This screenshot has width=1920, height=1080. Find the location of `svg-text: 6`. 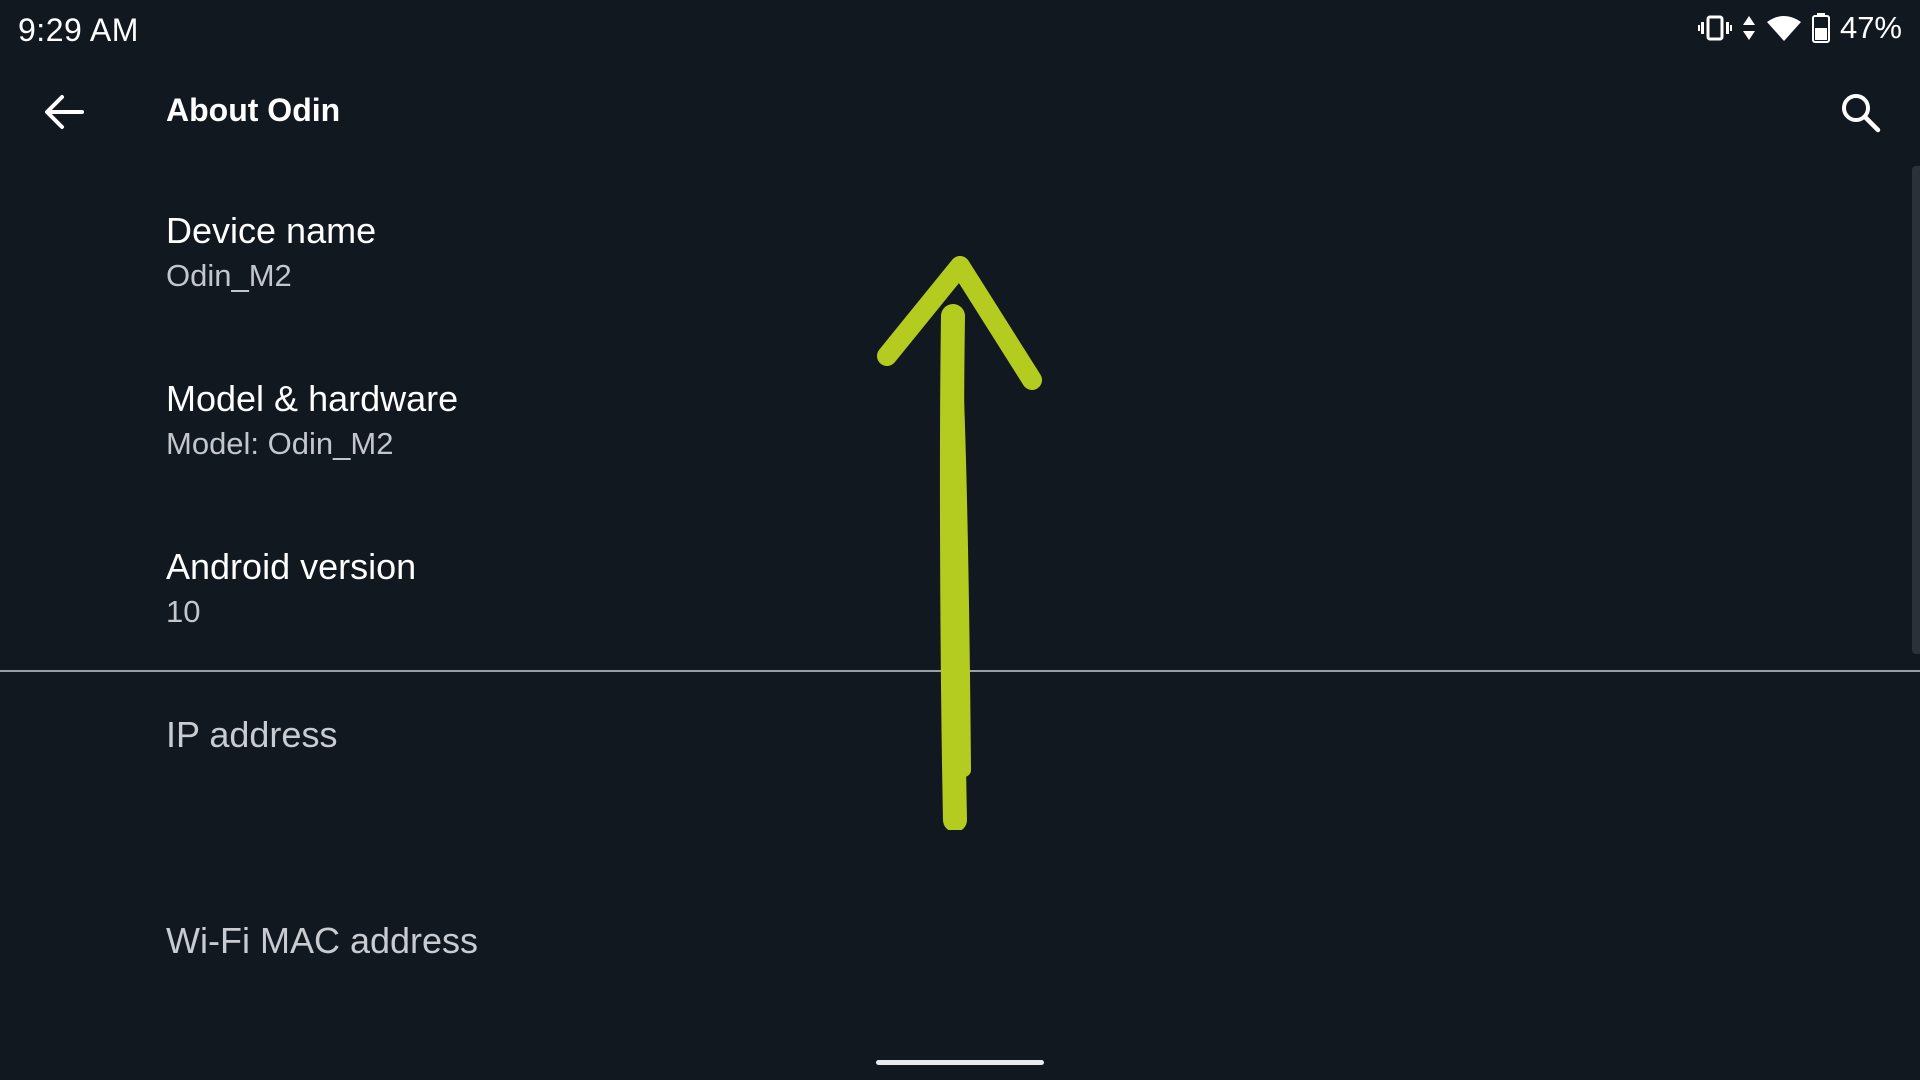

svg-text: 6 is located at coordinates (1794, 37).